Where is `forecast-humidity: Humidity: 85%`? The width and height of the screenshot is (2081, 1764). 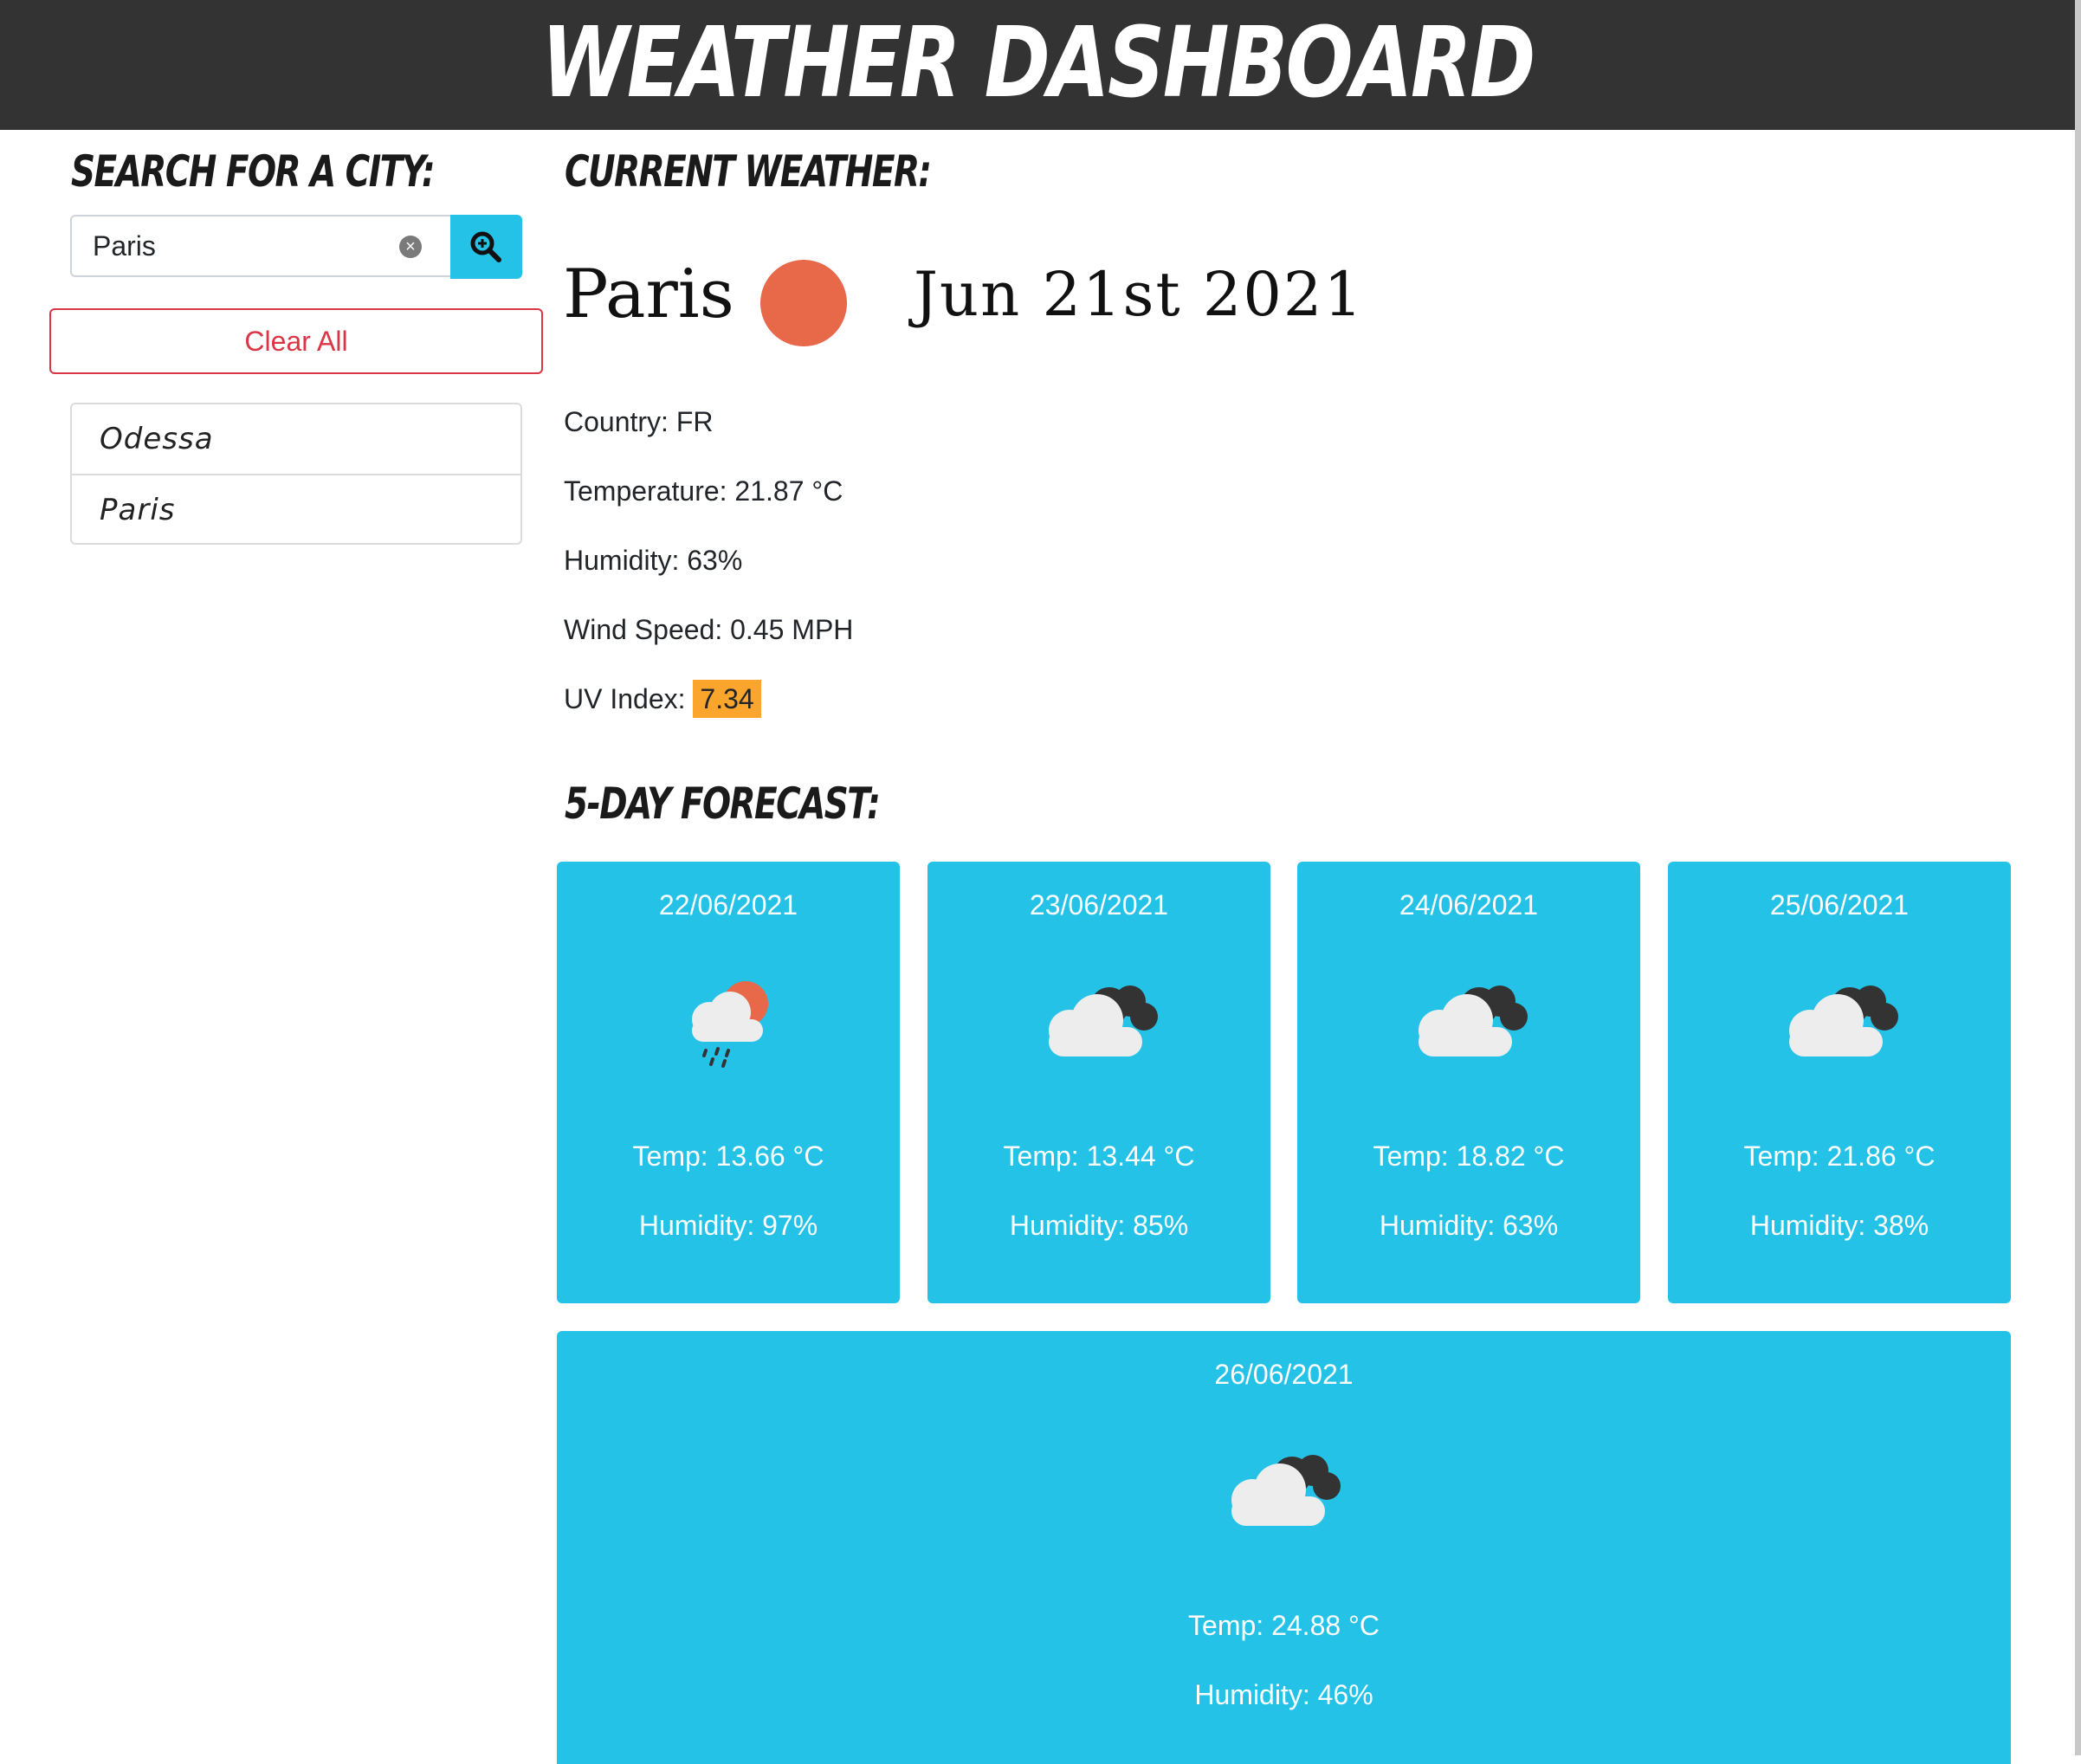 forecast-humidity: Humidity: 85% is located at coordinates (1099, 1225).